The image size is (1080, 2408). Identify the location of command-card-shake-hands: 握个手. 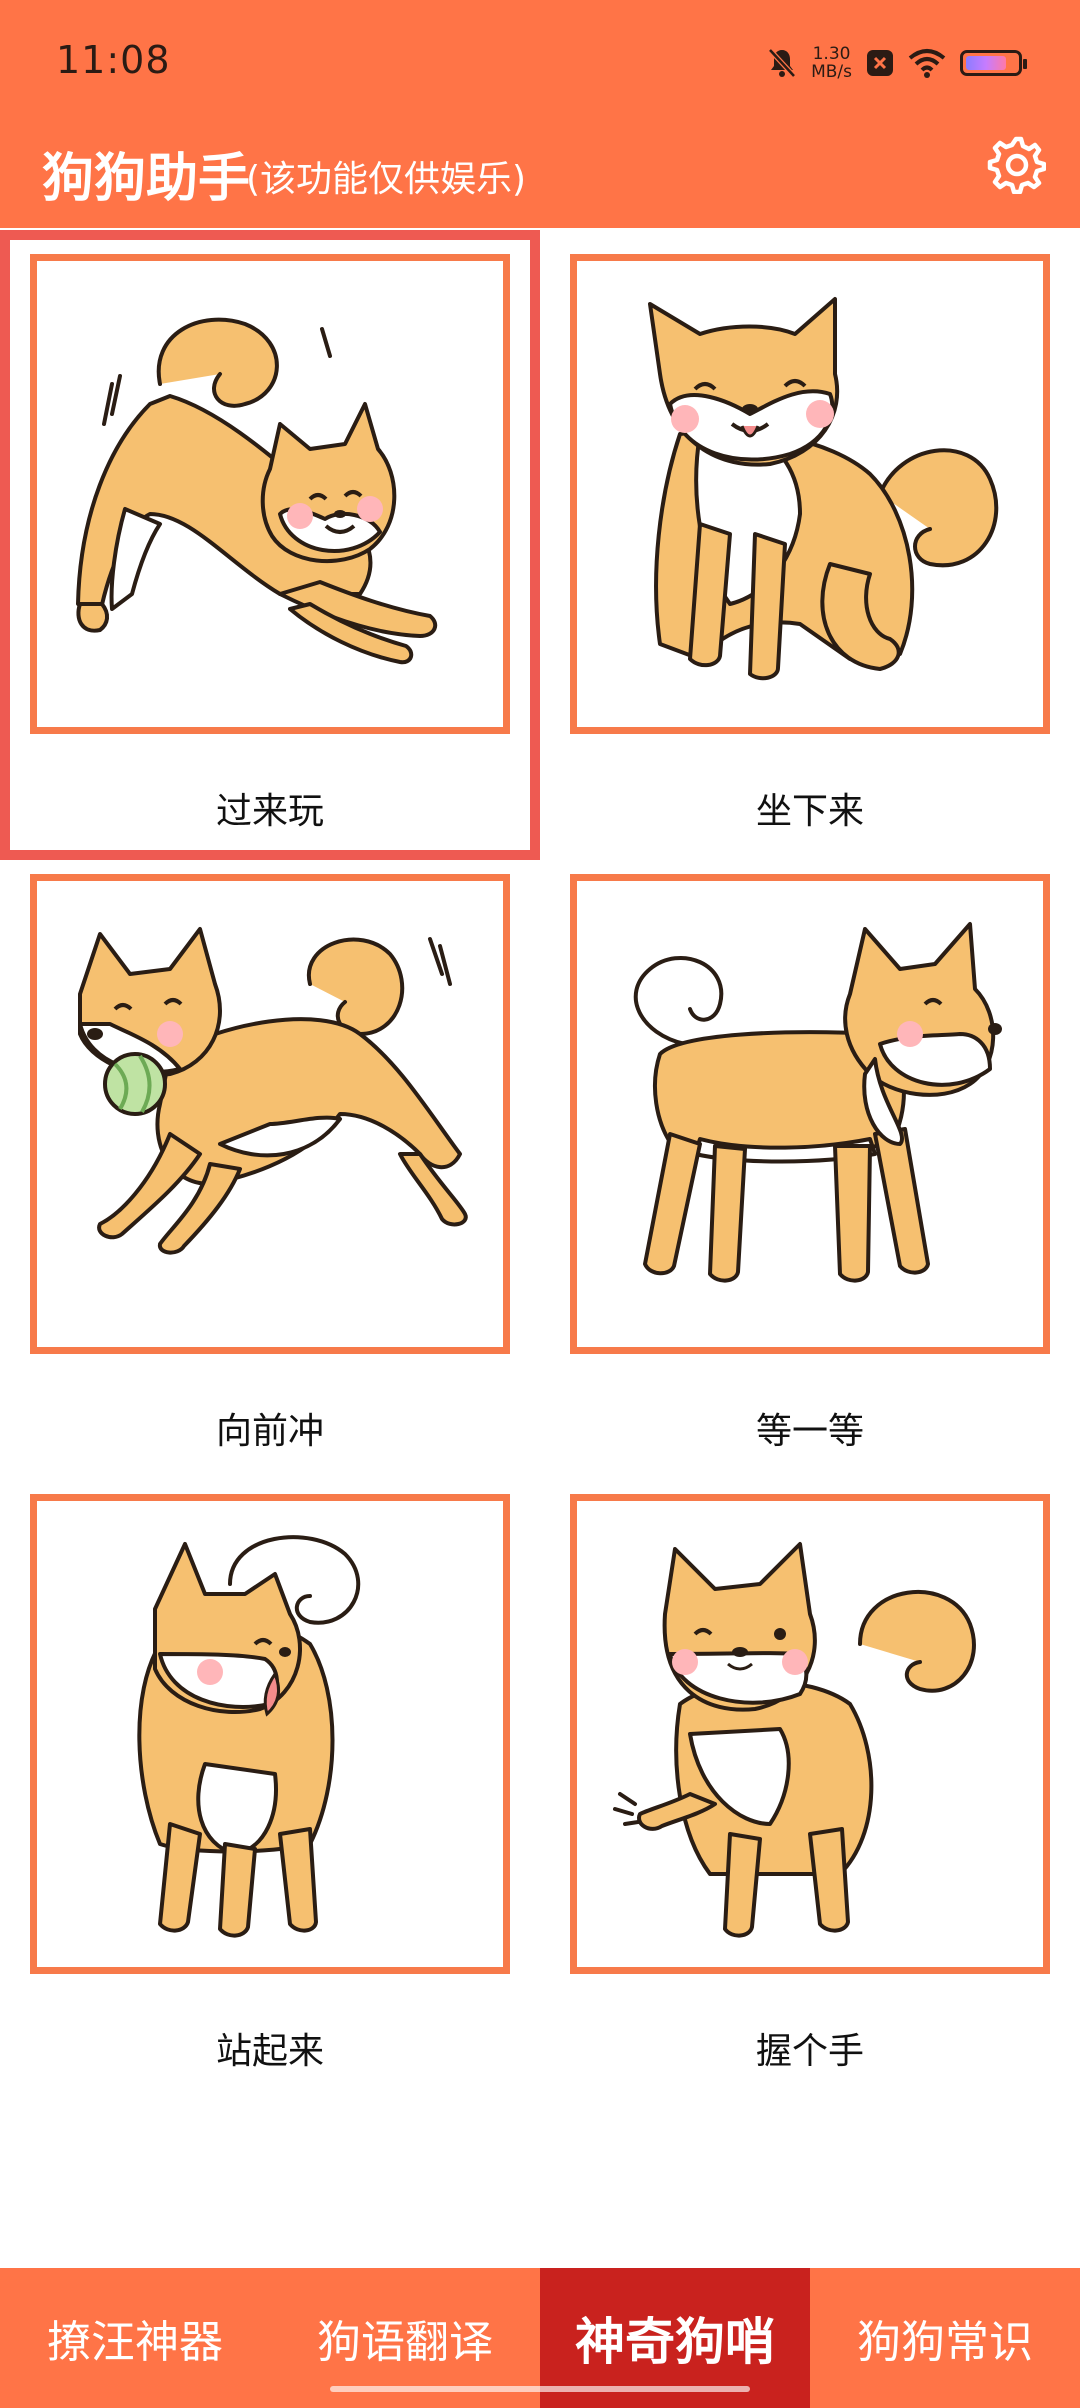
(810, 1785).